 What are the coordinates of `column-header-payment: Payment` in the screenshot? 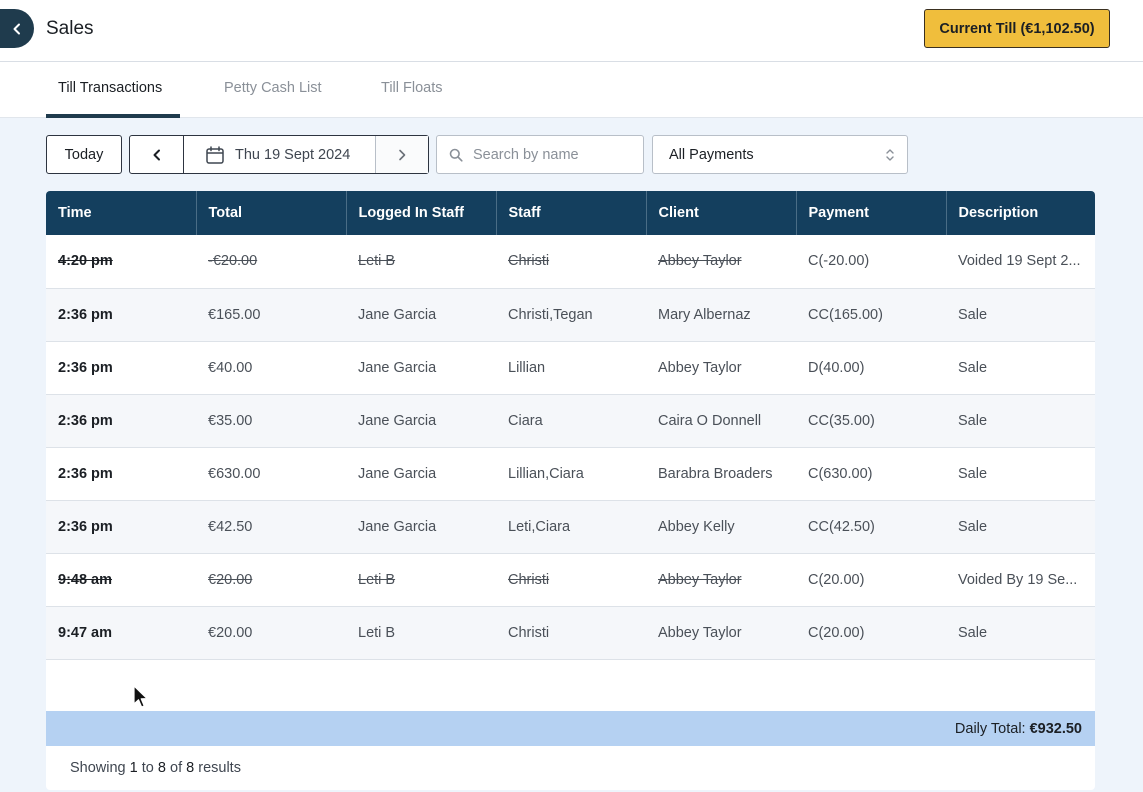 It's located at (871, 213).